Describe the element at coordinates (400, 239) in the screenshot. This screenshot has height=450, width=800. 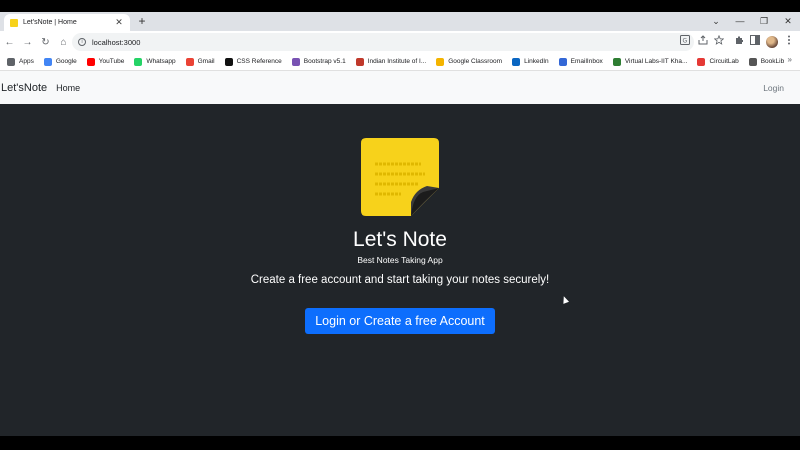
I see `hero-title: Let's Note` at that location.